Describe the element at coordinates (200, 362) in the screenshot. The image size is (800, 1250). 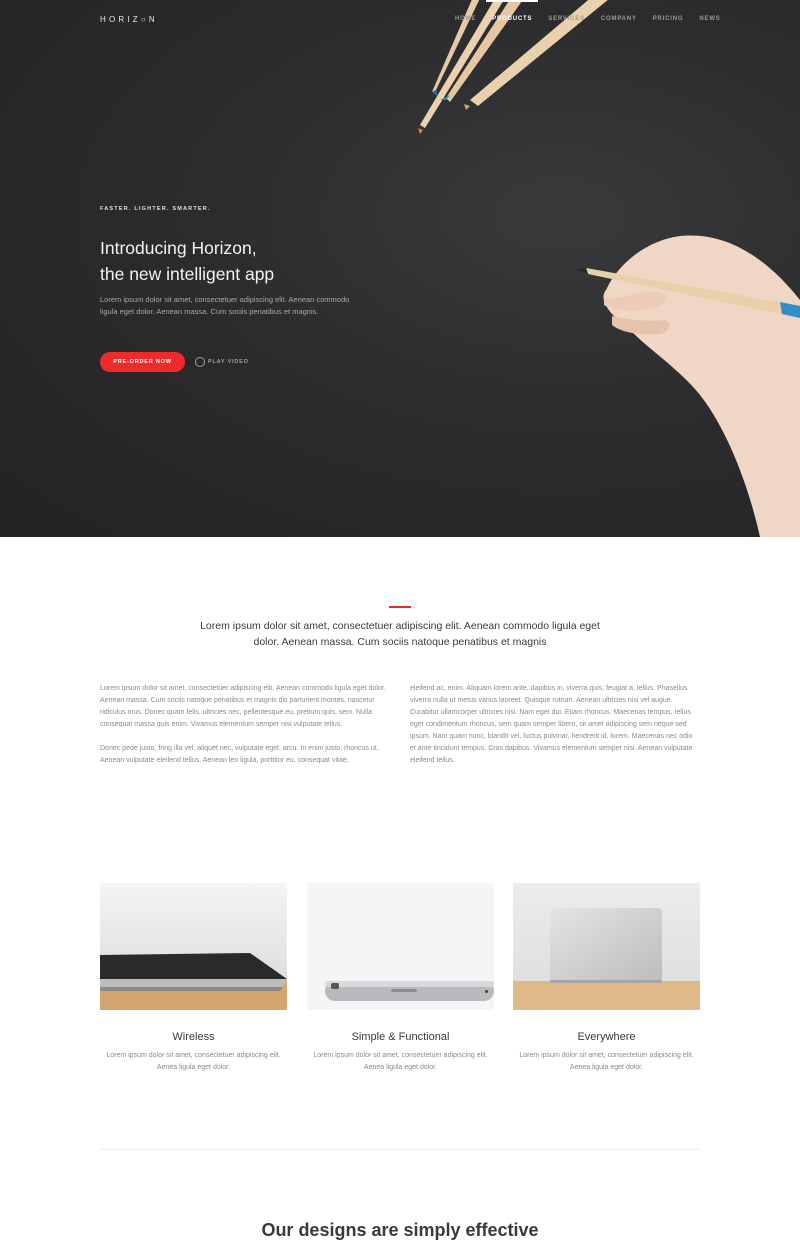
I see `play-circle-icon` at that location.